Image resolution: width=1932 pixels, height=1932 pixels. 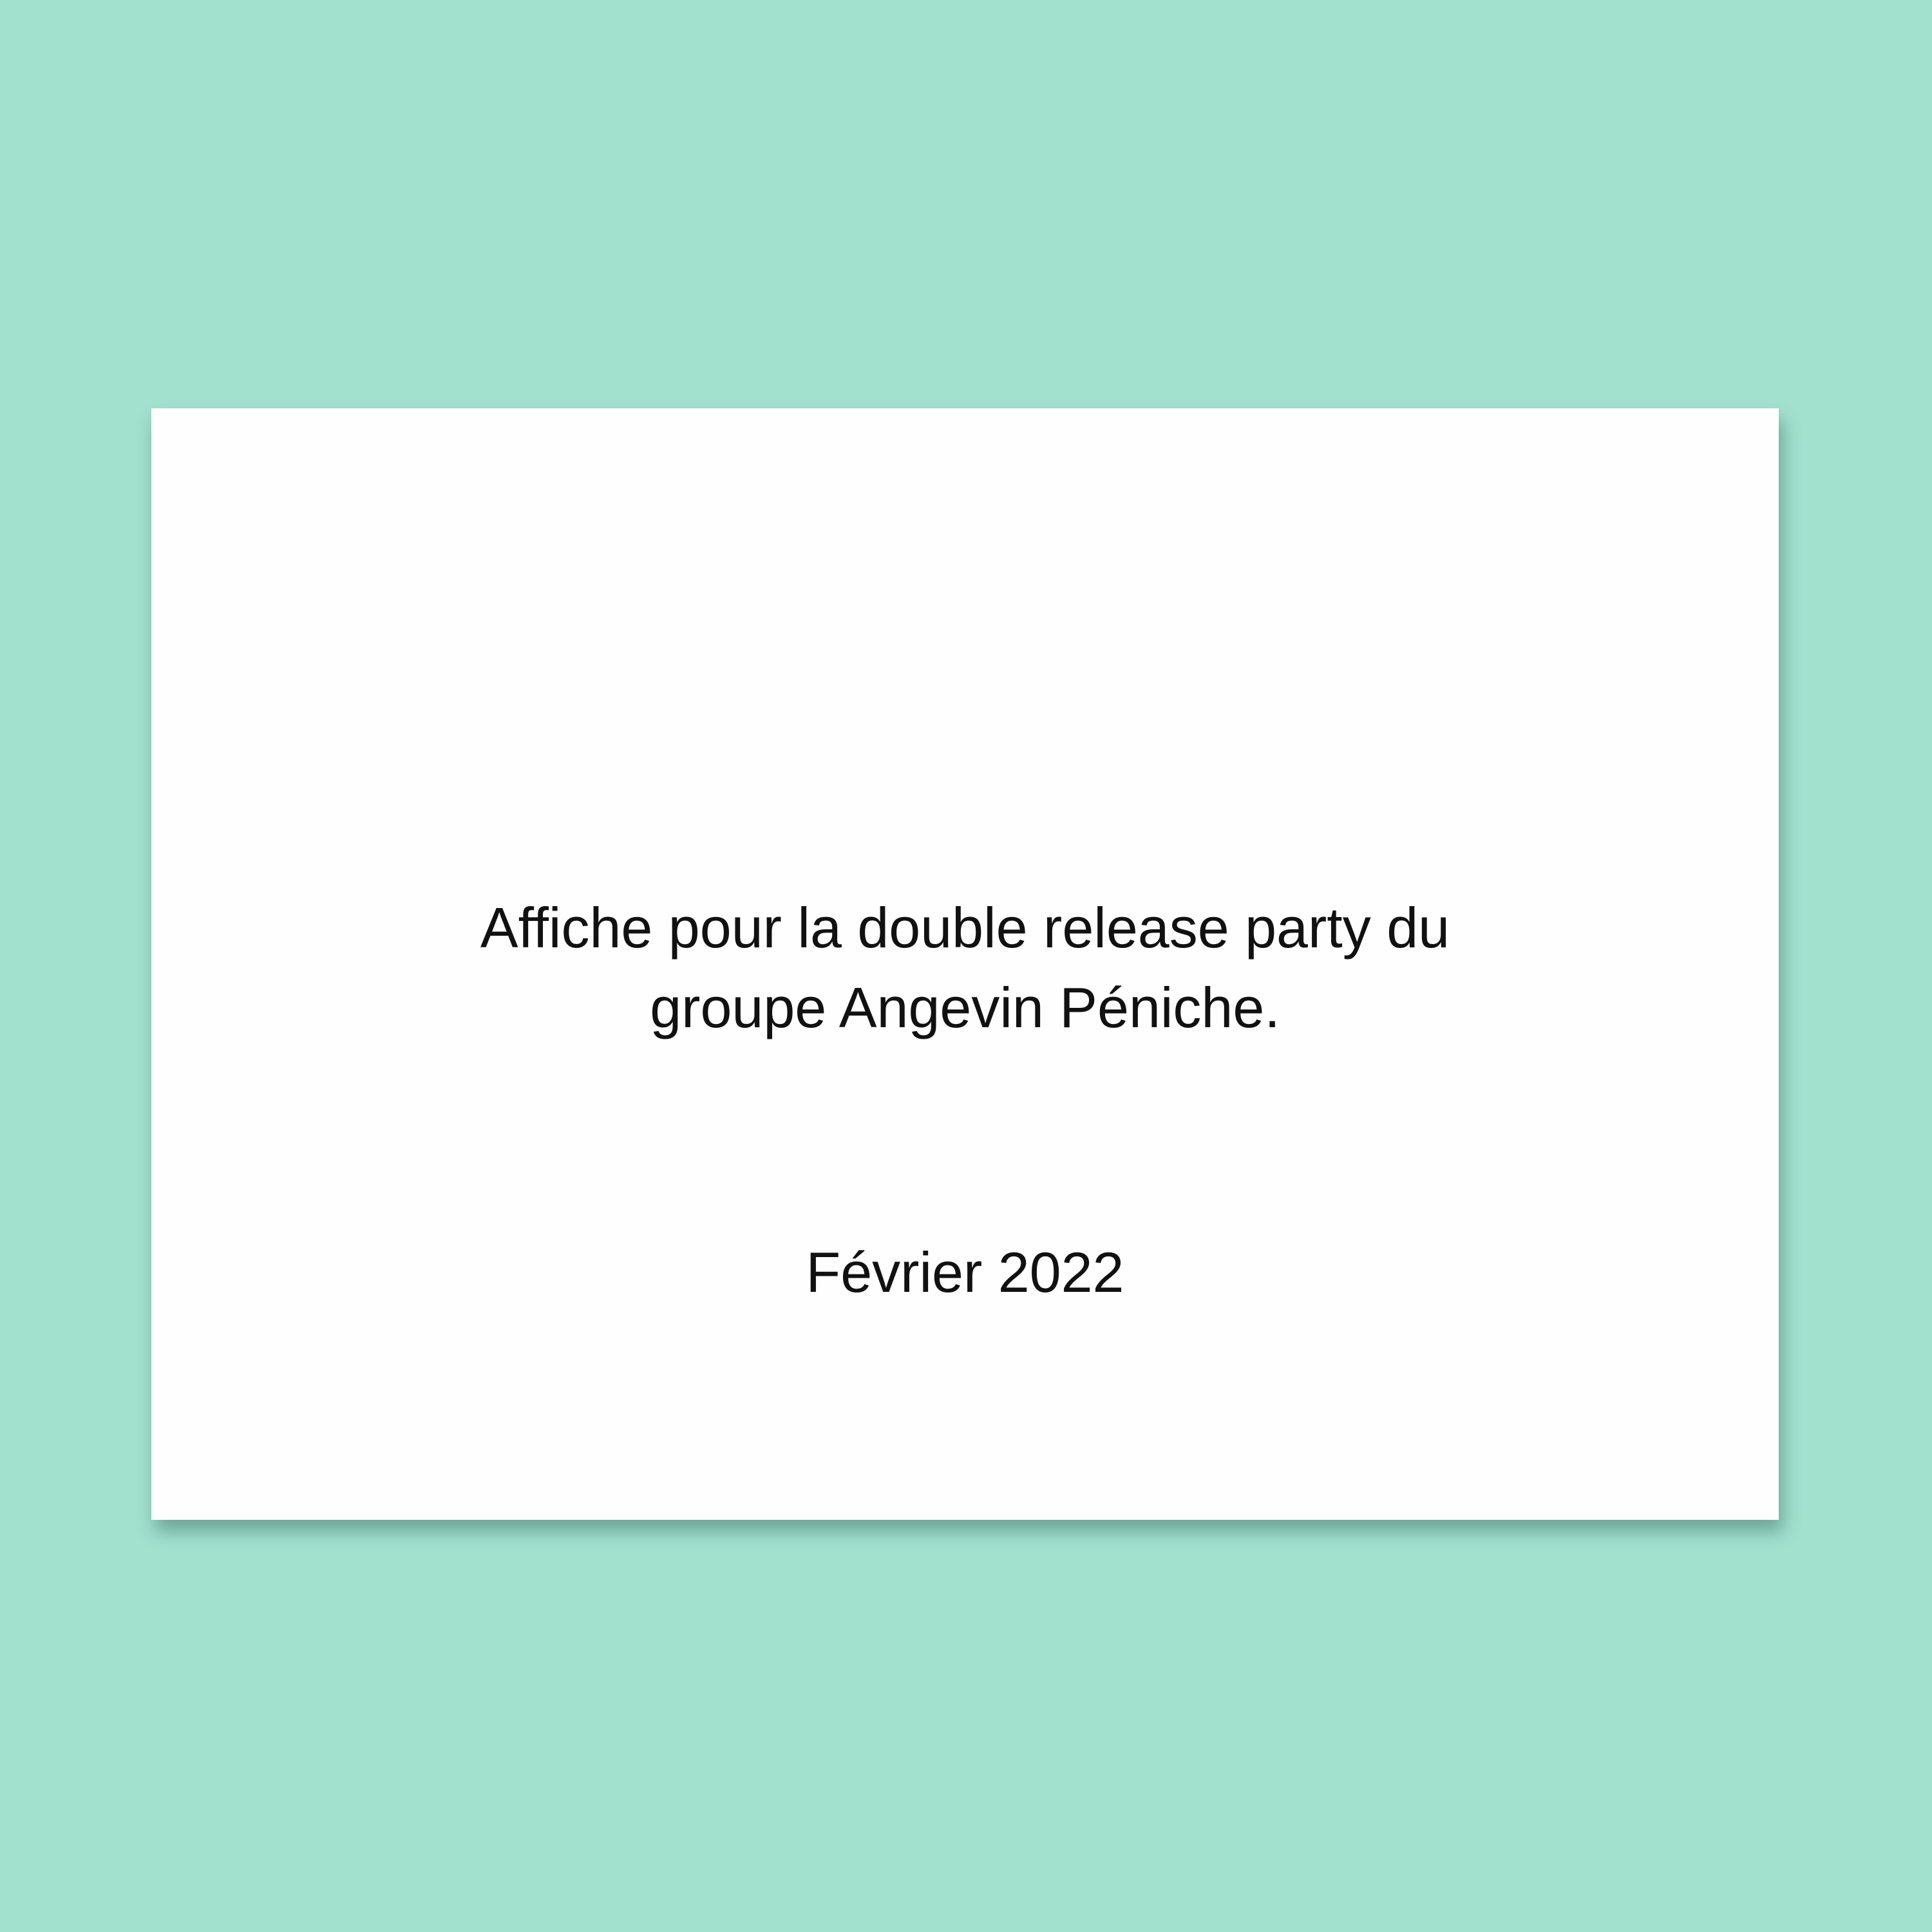 What do you see at coordinates (965, 1008) in the screenshot?
I see `description-line-2: groupe Angevin Péniche.` at bounding box center [965, 1008].